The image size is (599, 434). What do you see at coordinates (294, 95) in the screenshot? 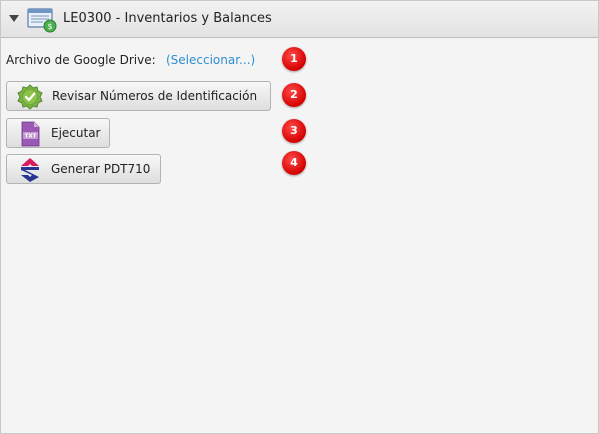
I see `step-badge-2: 2` at bounding box center [294, 95].